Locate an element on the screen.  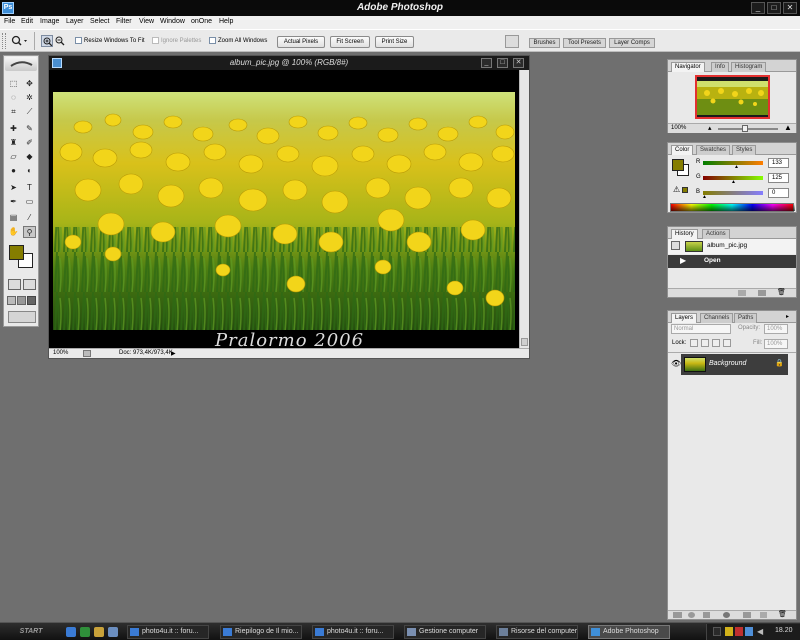
type-tool-icon: T is located at coordinates (29, 188).